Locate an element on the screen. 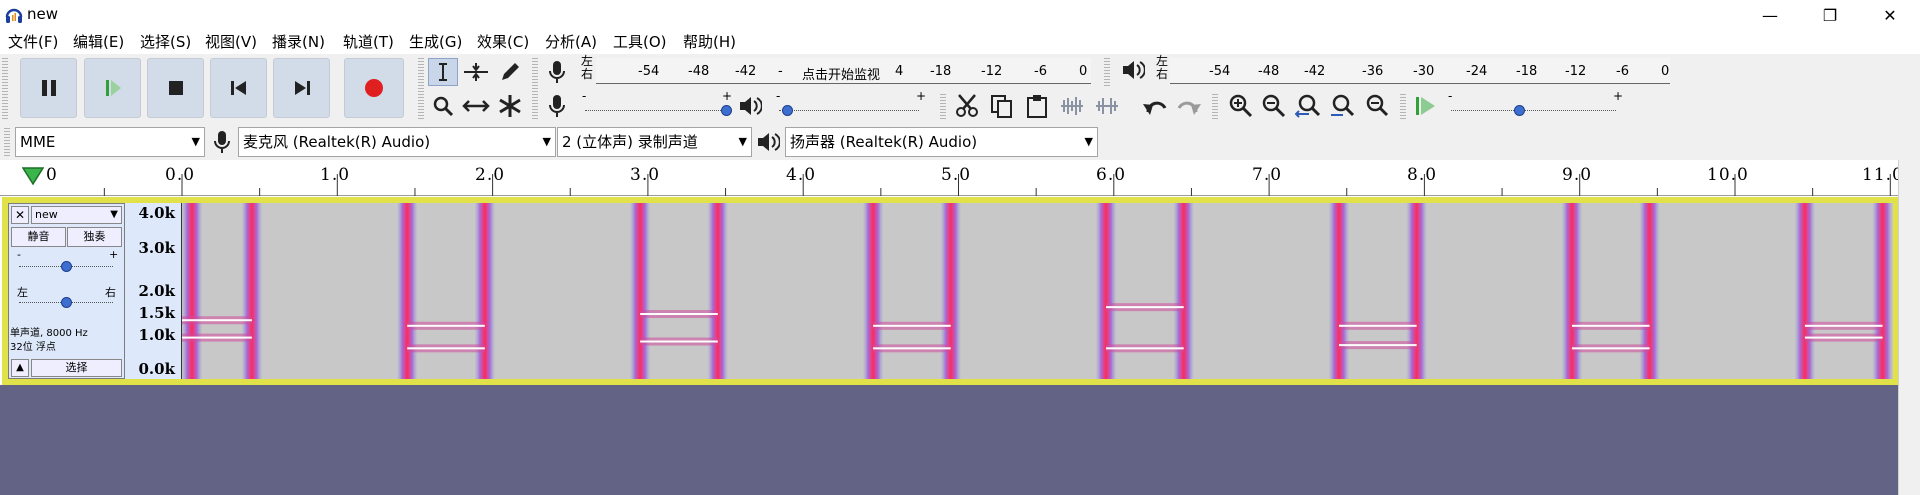 The height and width of the screenshot is (495, 1920). cut-button is located at coordinates (967, 106).